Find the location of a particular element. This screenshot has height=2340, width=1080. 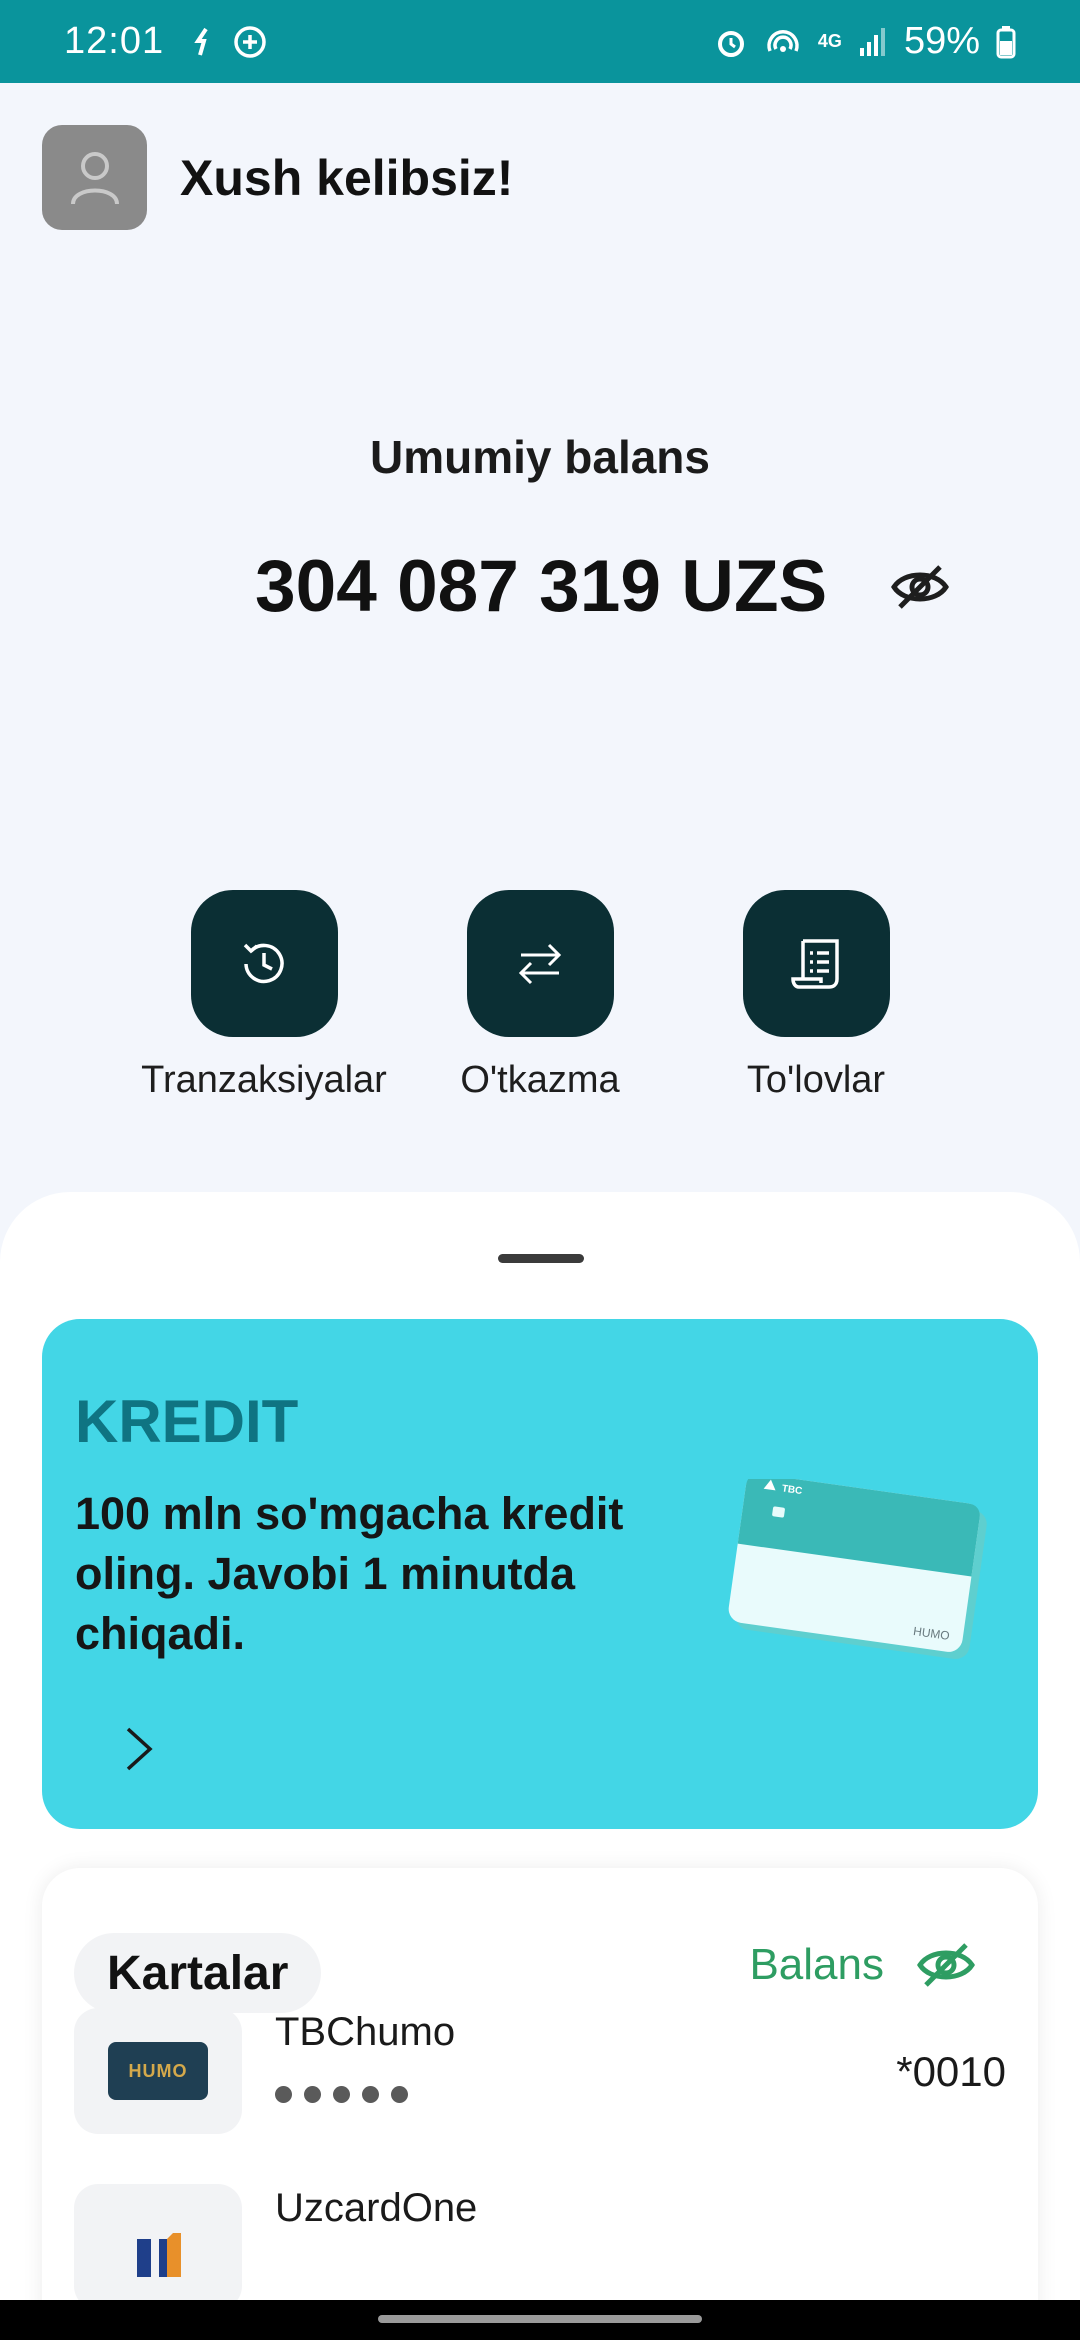

card-item: HUMO TBChumo *0010 is located at coordinates (540, 2071).